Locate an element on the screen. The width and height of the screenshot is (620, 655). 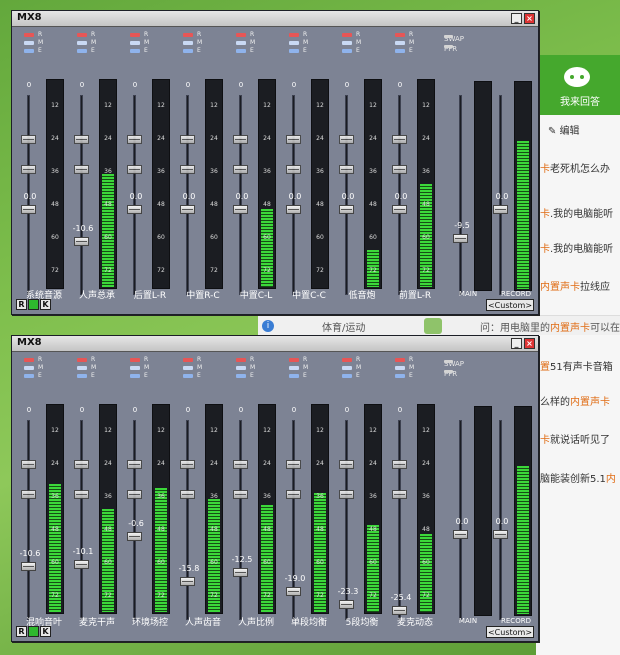
main-fader: 0.0 is located at coordinates (461, 491).